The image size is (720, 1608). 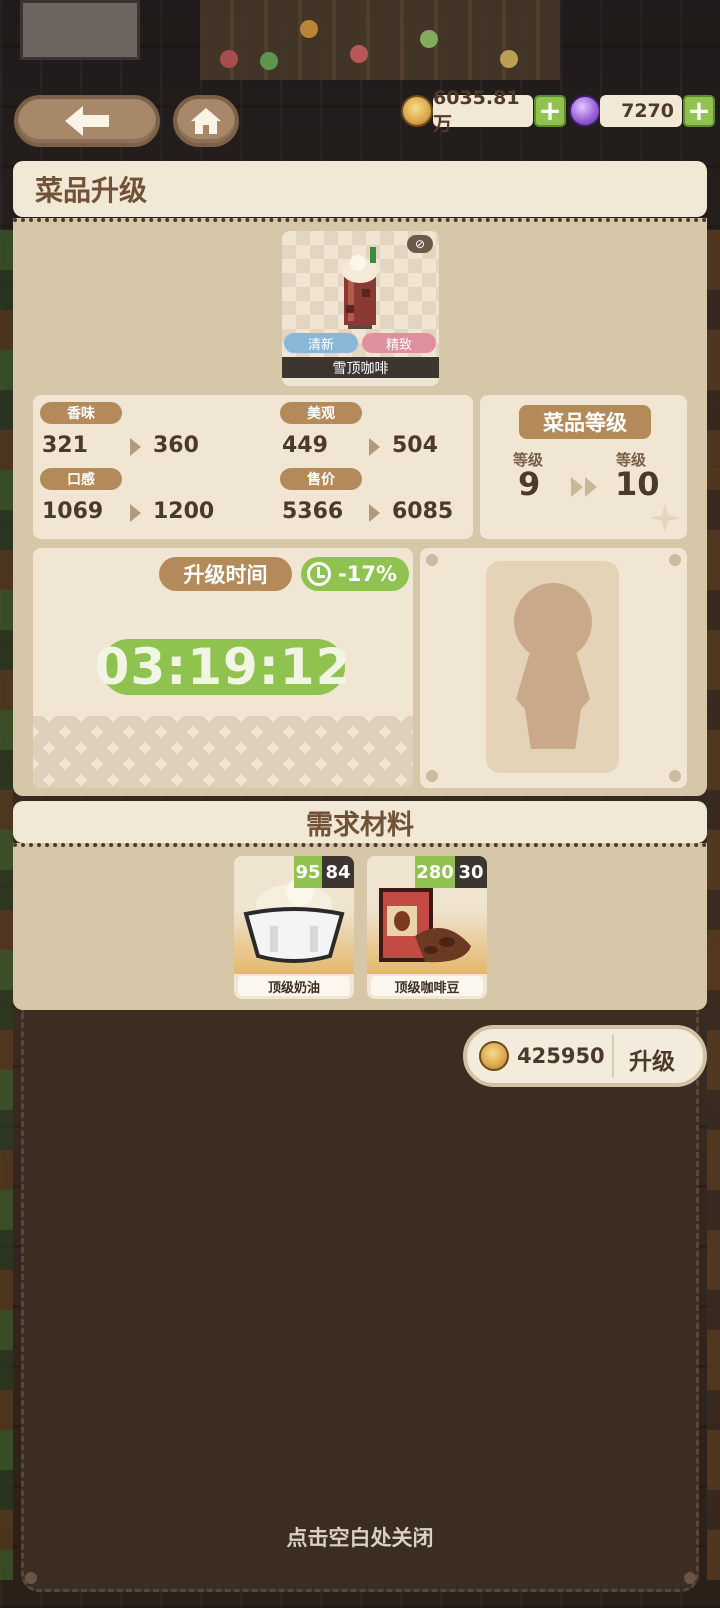 What do you see at coordinates (360, 1538) in the screenshot?
I see `close-hint: 点击空白处关闭` at bounding box center [360, 1538].